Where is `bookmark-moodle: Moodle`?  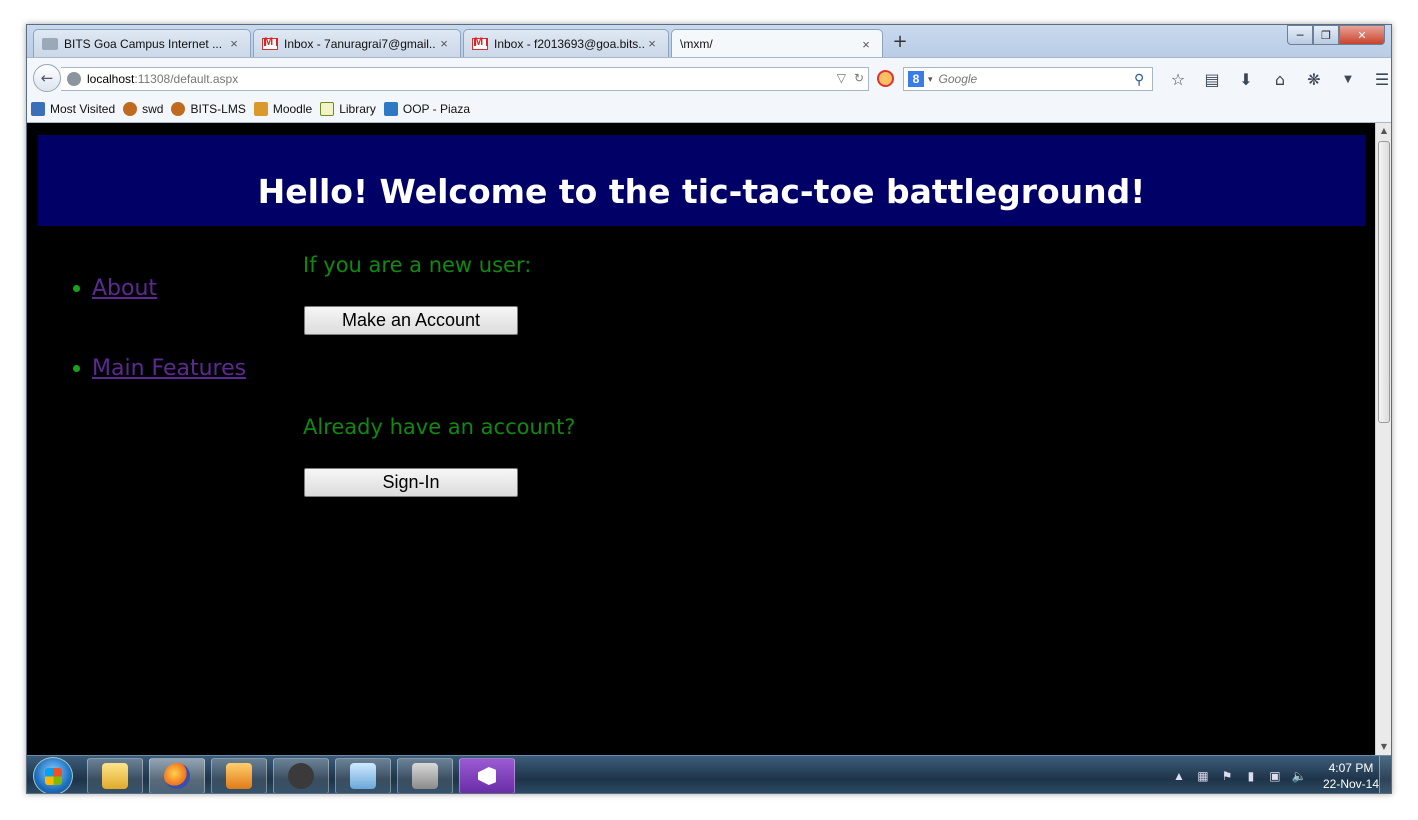 bookmark-moodle: Moodle is located at coordinates (283, 108).